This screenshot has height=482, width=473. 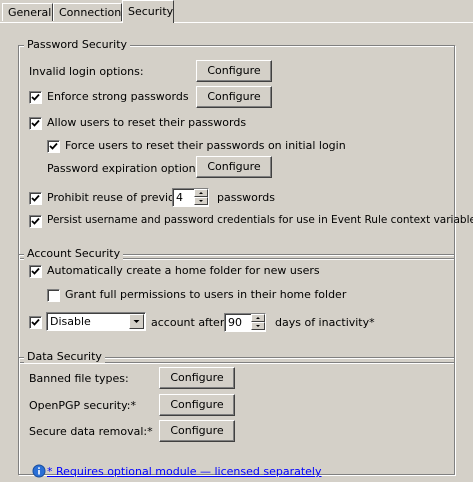 What do you see at coordinates (90, 12) in the screenshot?
I see `tab-connections: Connections` at bounding box center [90, 12].